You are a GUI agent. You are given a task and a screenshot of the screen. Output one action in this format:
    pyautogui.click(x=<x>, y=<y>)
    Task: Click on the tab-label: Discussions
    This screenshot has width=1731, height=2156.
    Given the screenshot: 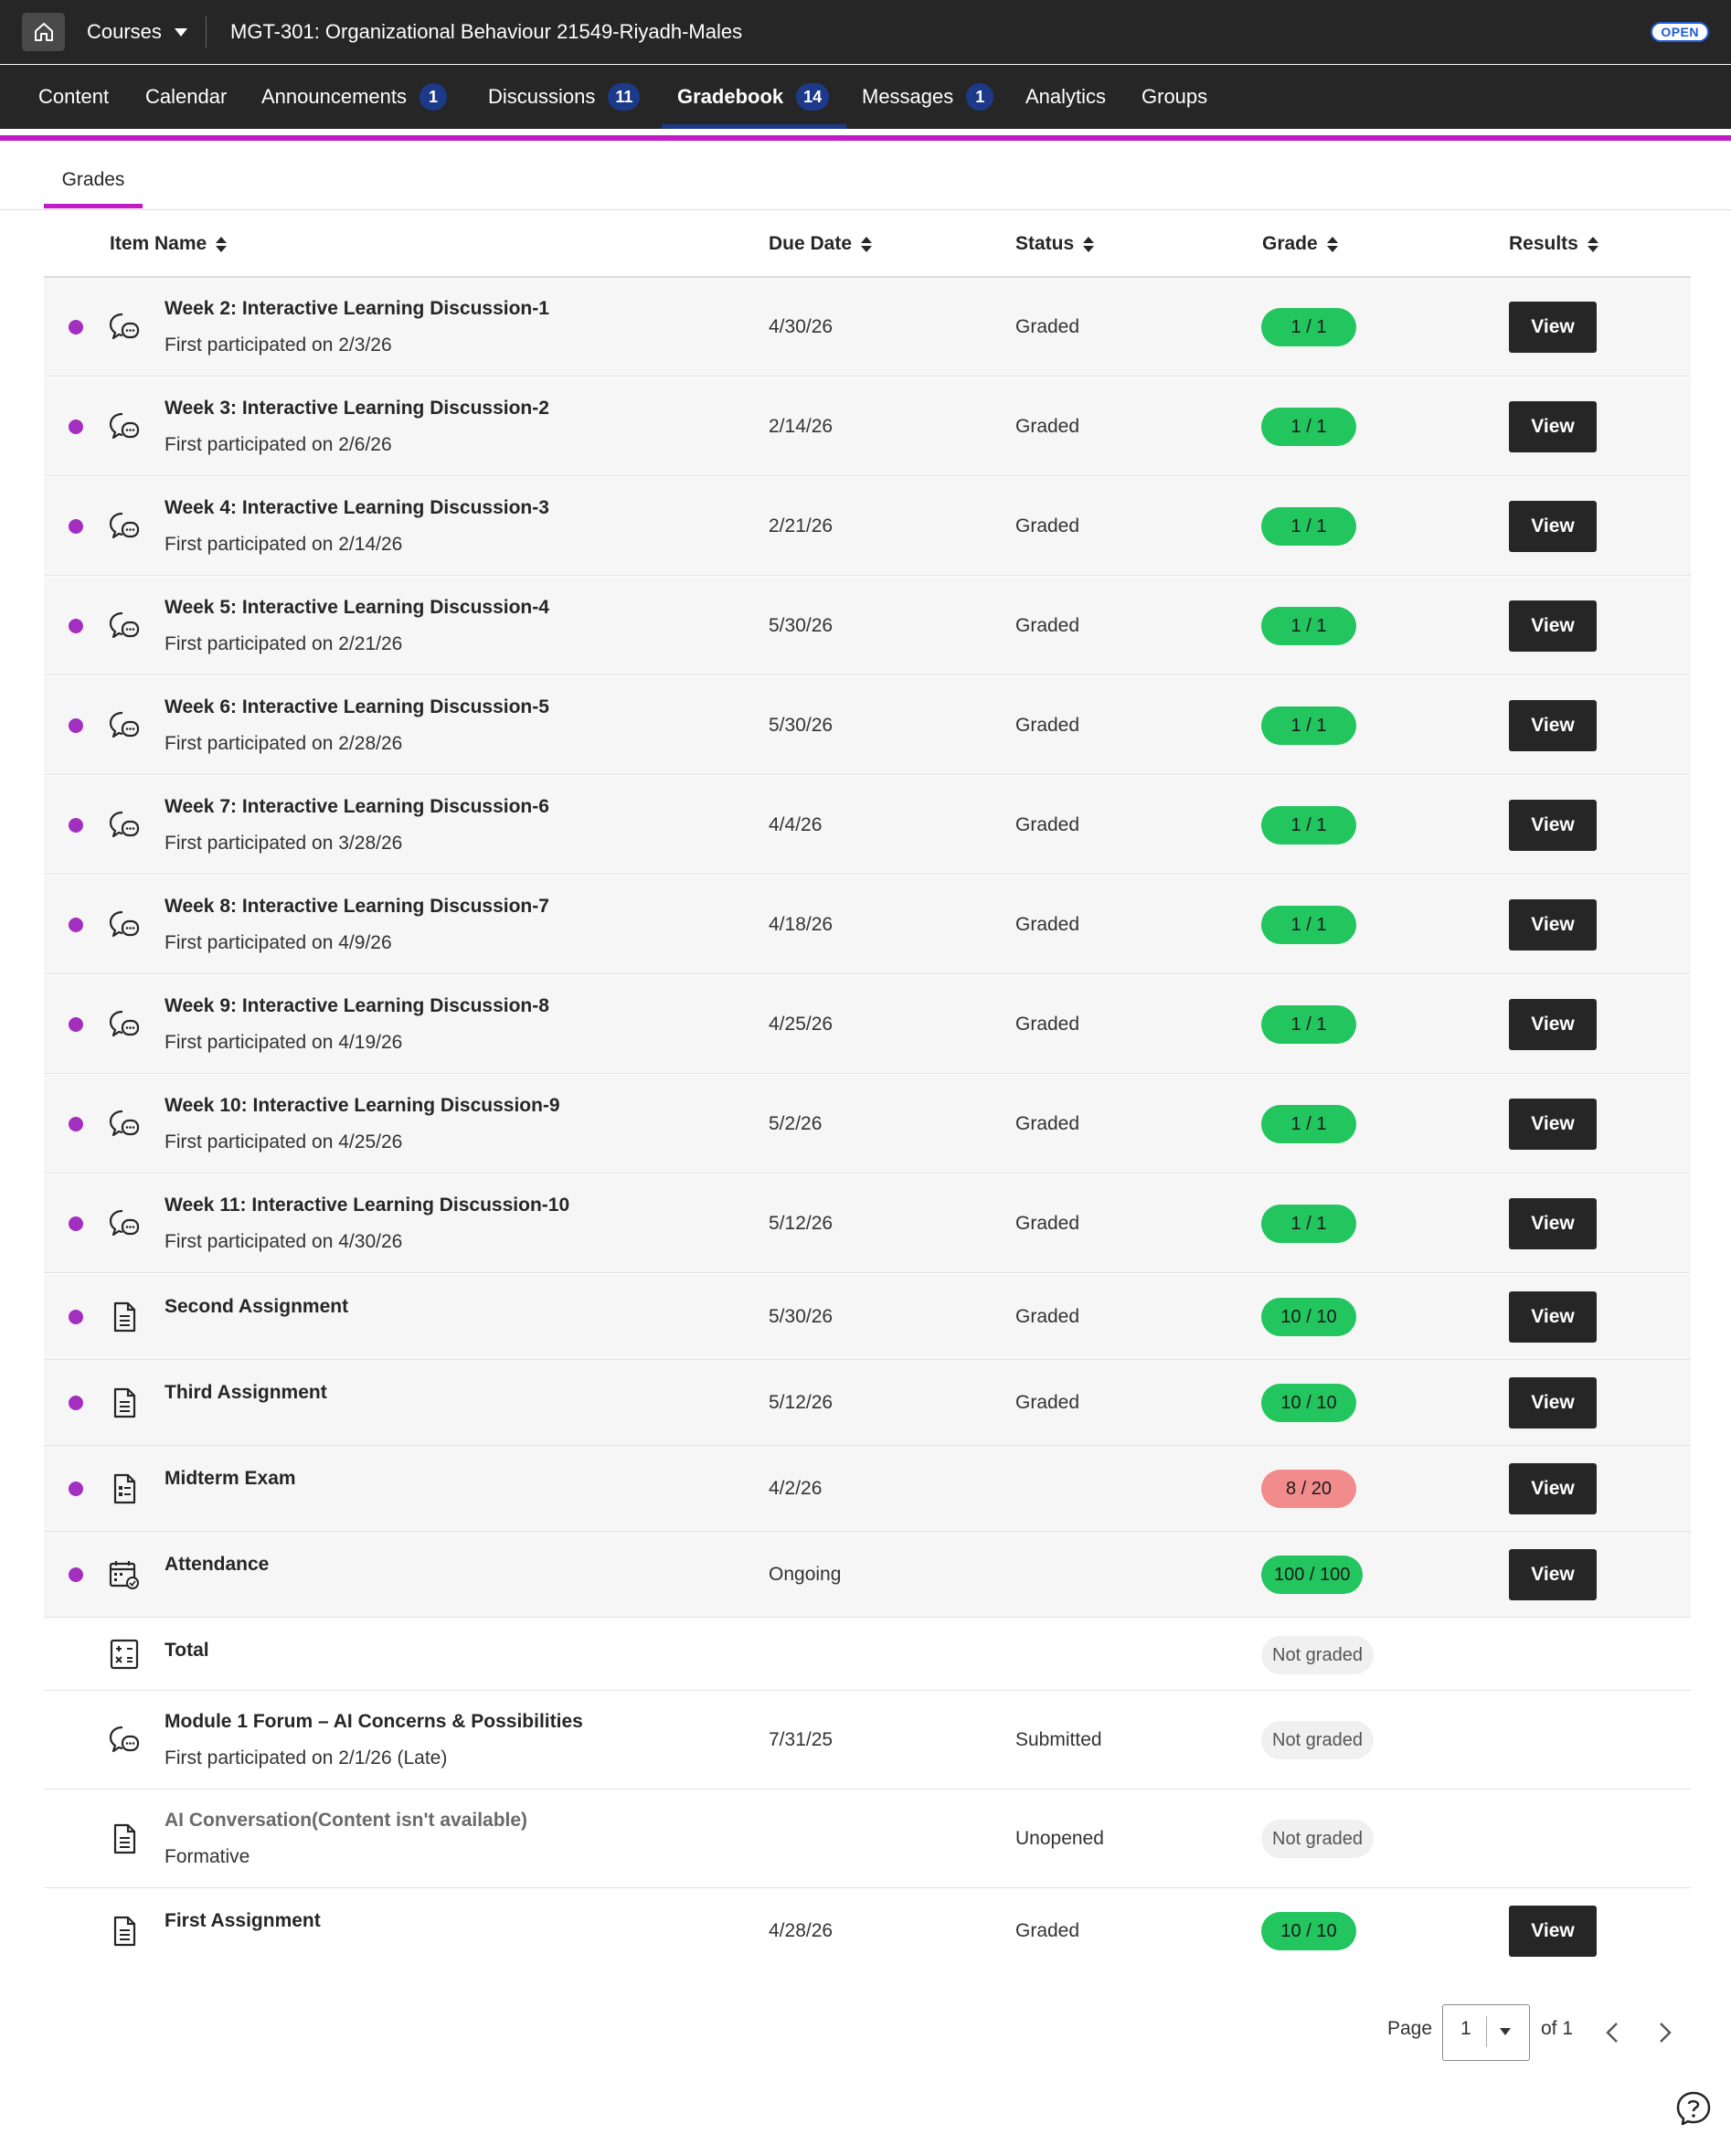 What is the action you would take?
    pyautogui.click(x=542, y=96)
    